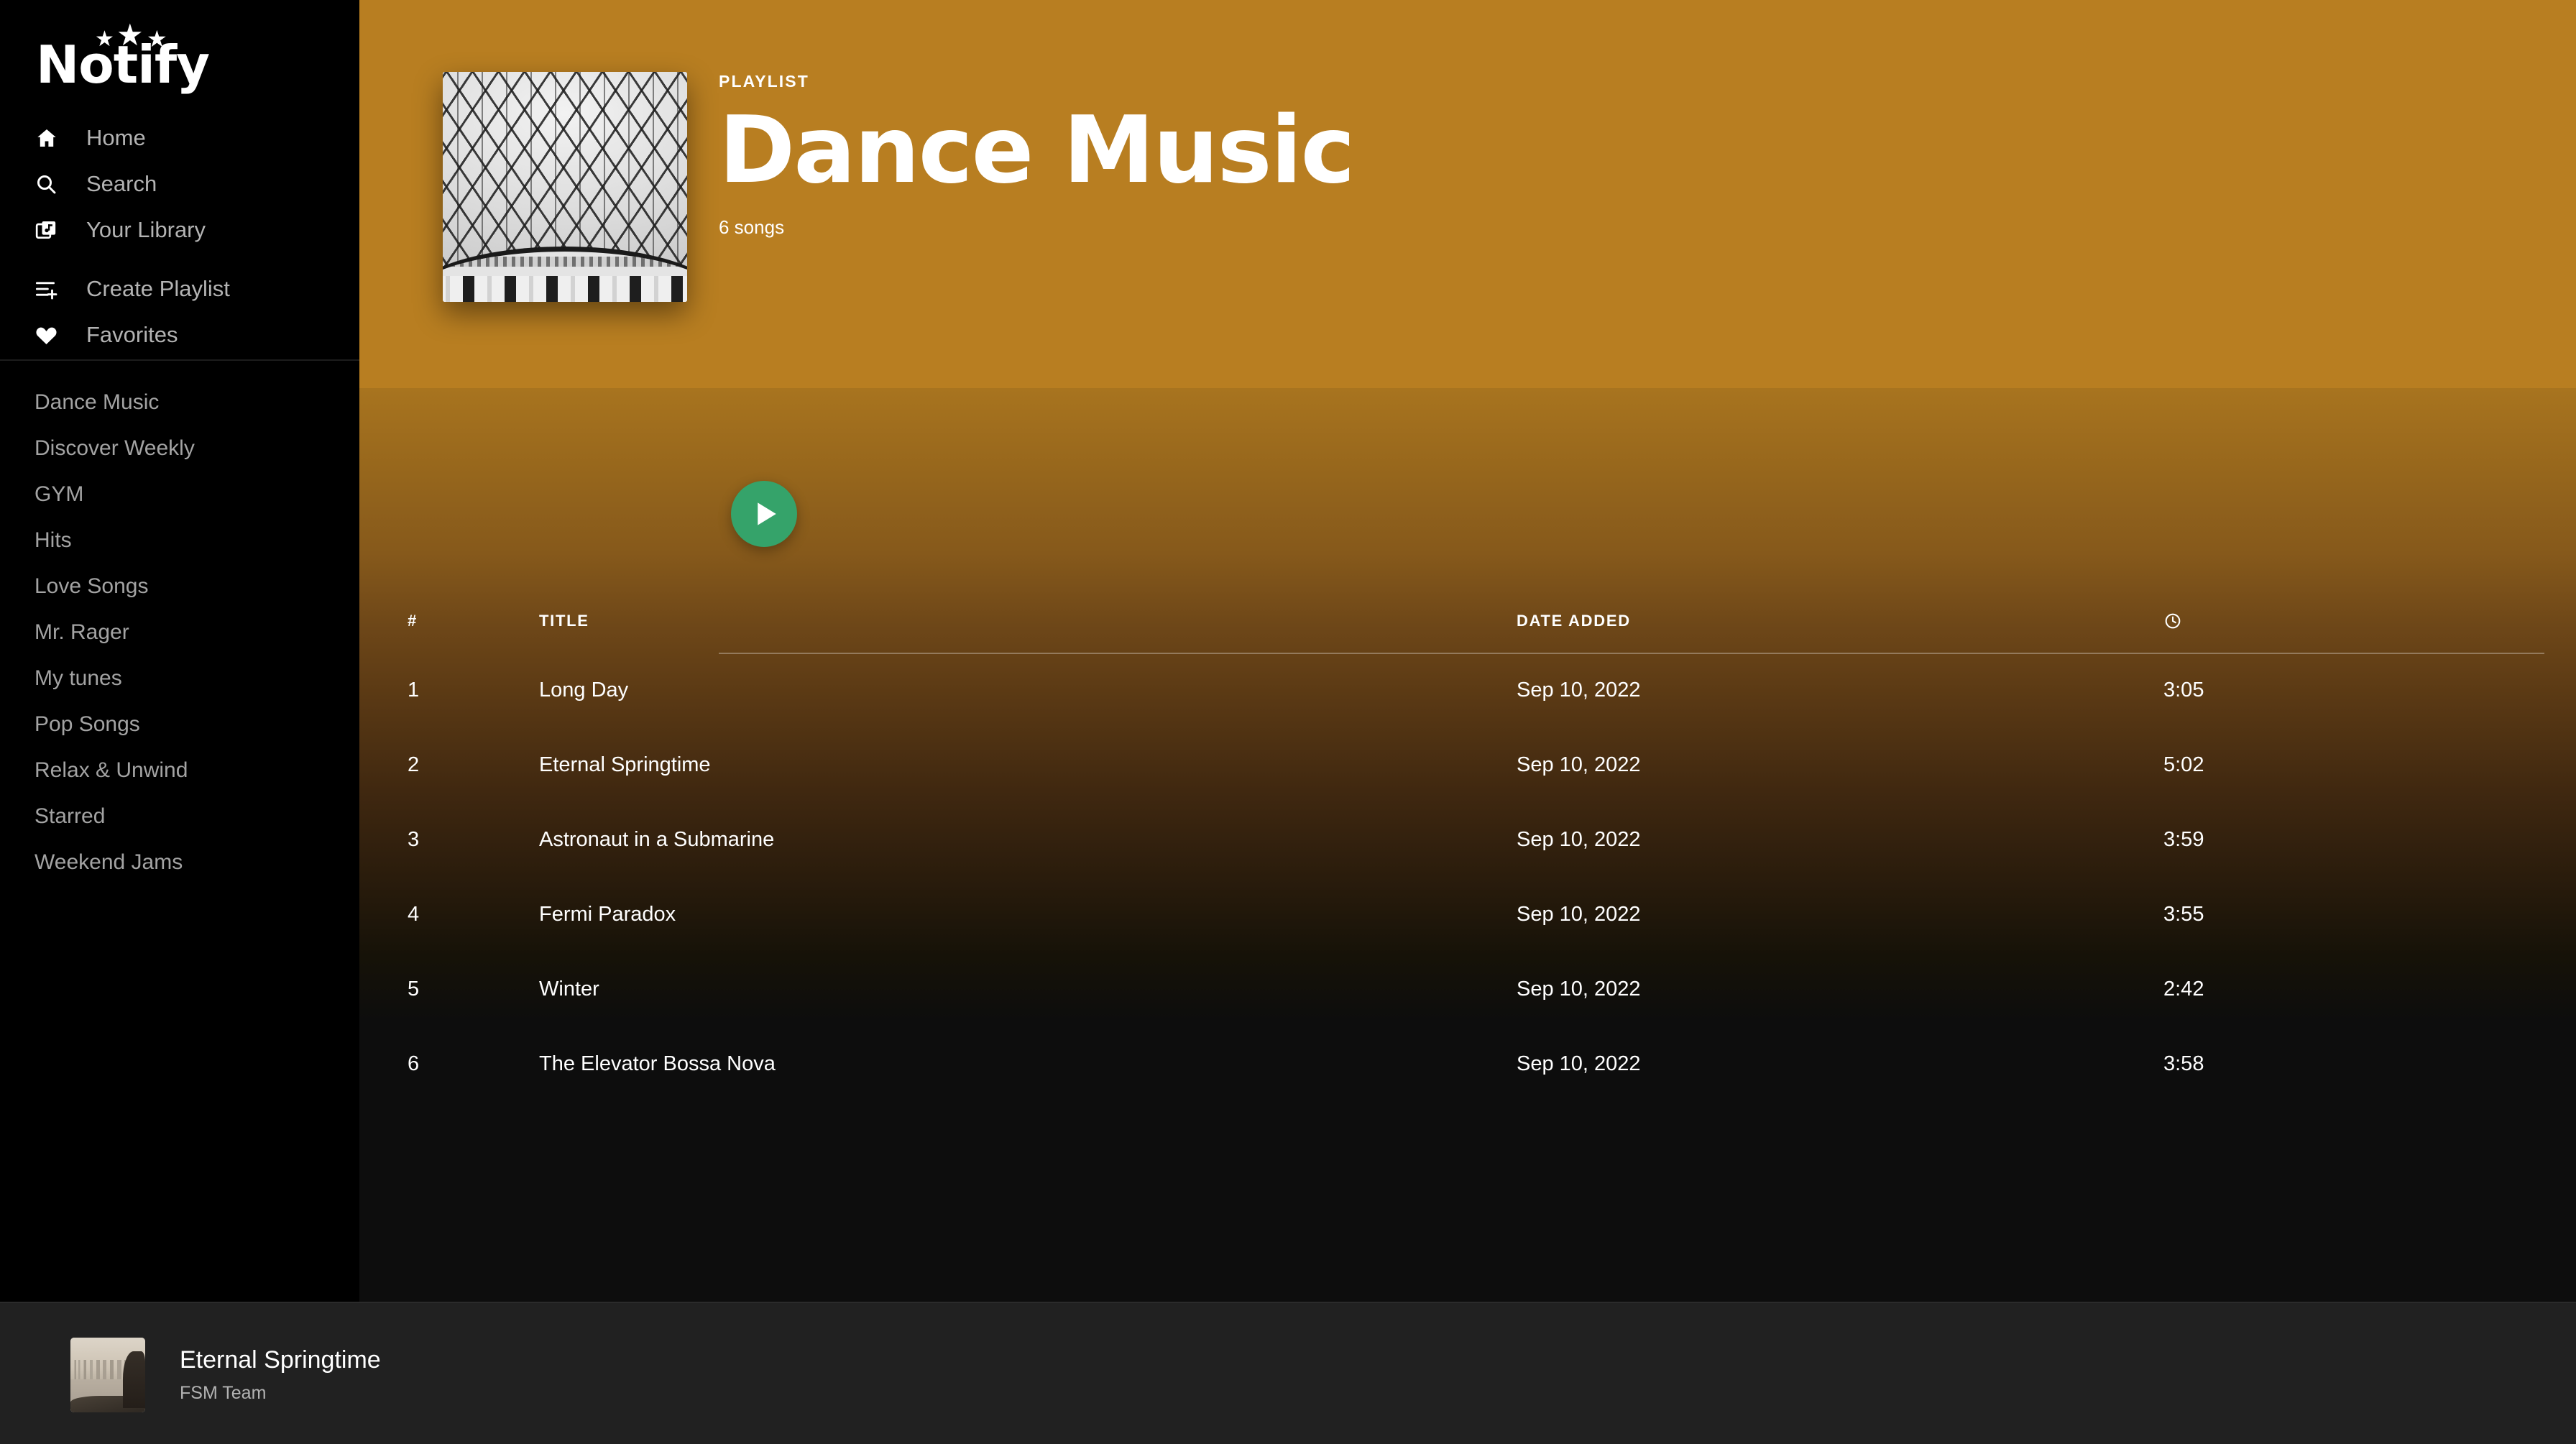 Image resolution: width=2576 pixels, height=1444 pixels. What do you see at coordinates (280, 1375) in the screenshot?
I see `now-playing-meta: Eternal Springtime FSM Team` at bounding box center [280, 1375].